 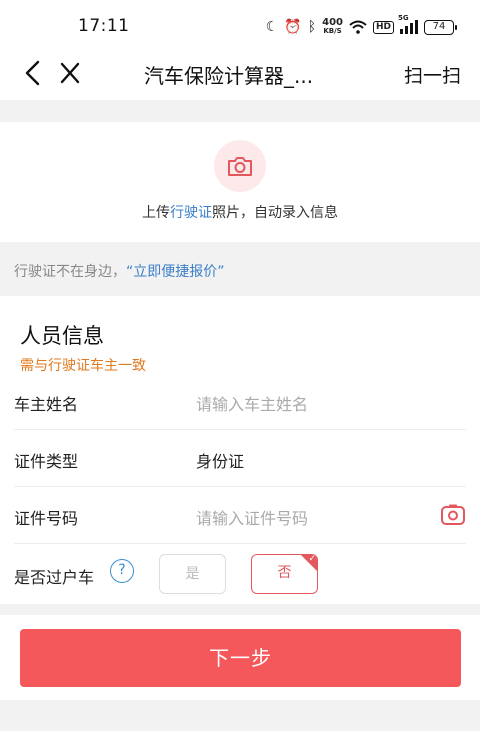 I want to click on back-icon, so click(x=33, y=73).